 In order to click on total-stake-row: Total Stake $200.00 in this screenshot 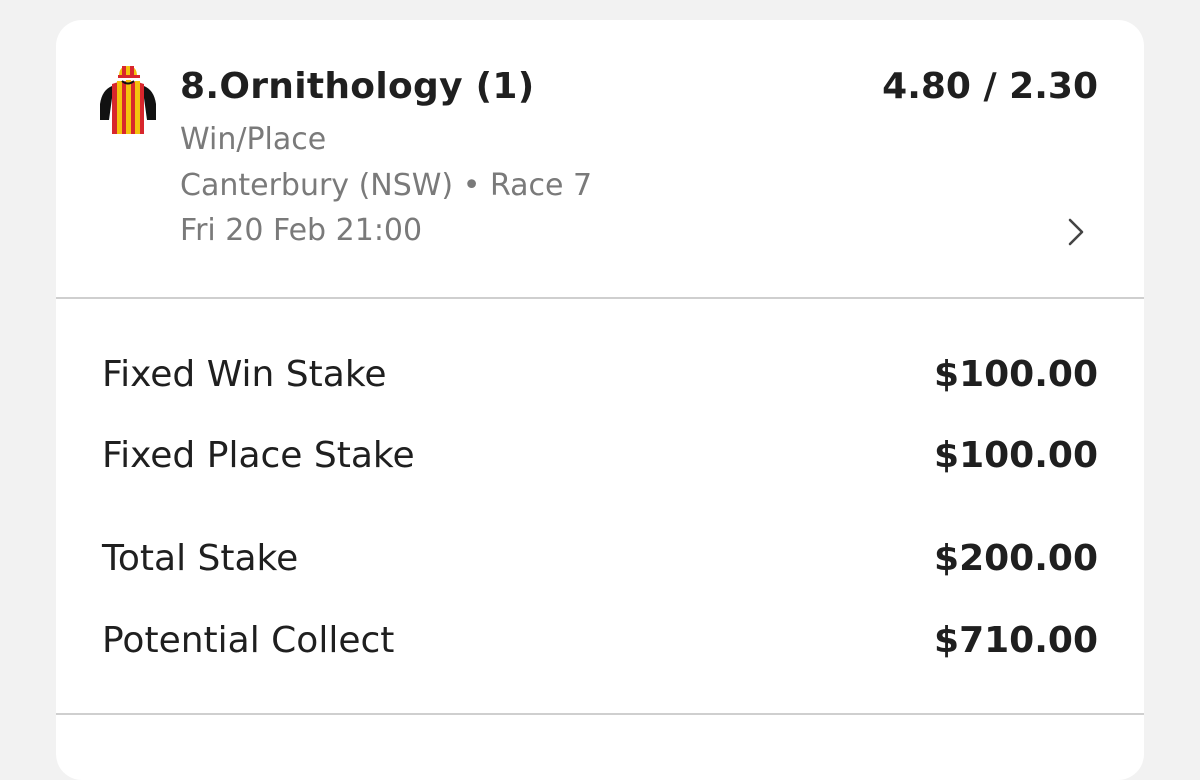, I will do `click(600, 561)`.